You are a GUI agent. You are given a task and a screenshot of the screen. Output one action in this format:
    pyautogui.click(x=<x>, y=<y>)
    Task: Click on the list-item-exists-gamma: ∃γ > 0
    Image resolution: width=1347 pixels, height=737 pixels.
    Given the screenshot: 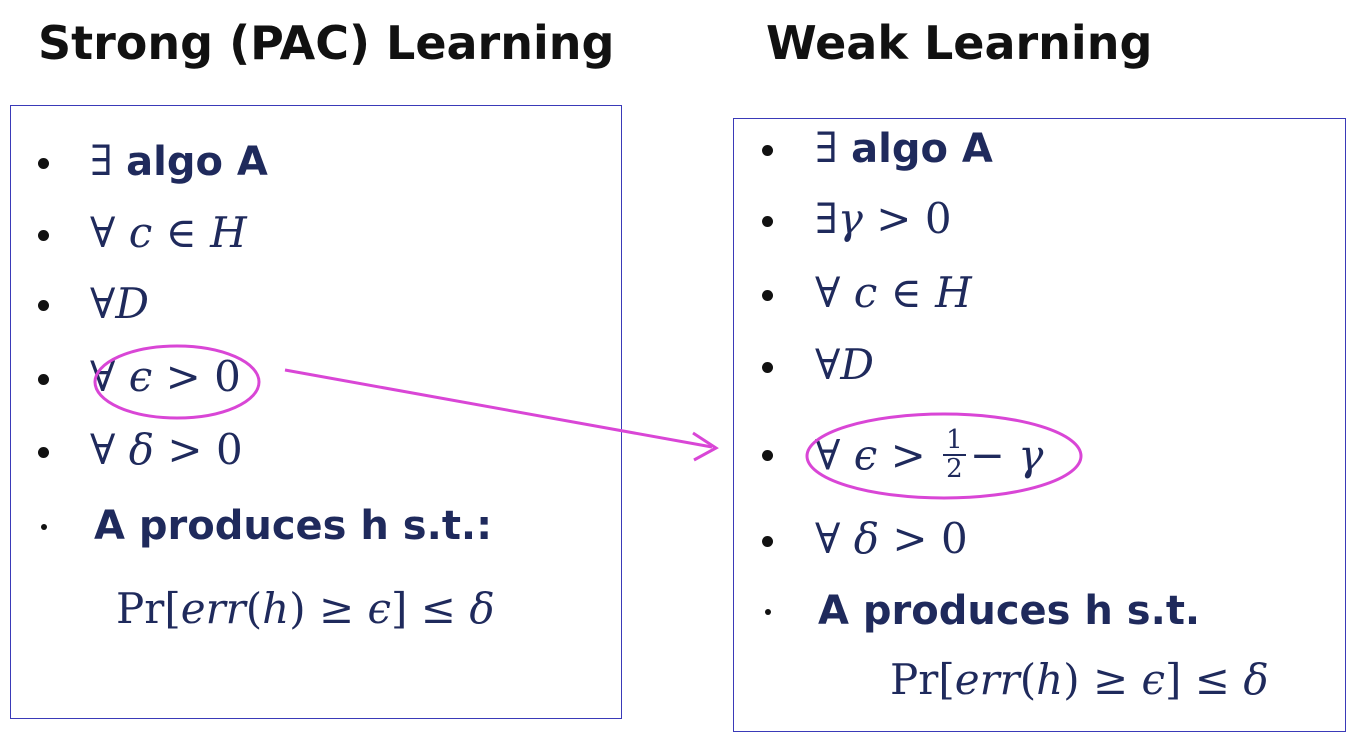 What is the action you would take?
    pyautogui.click(x=883, y=218)
    